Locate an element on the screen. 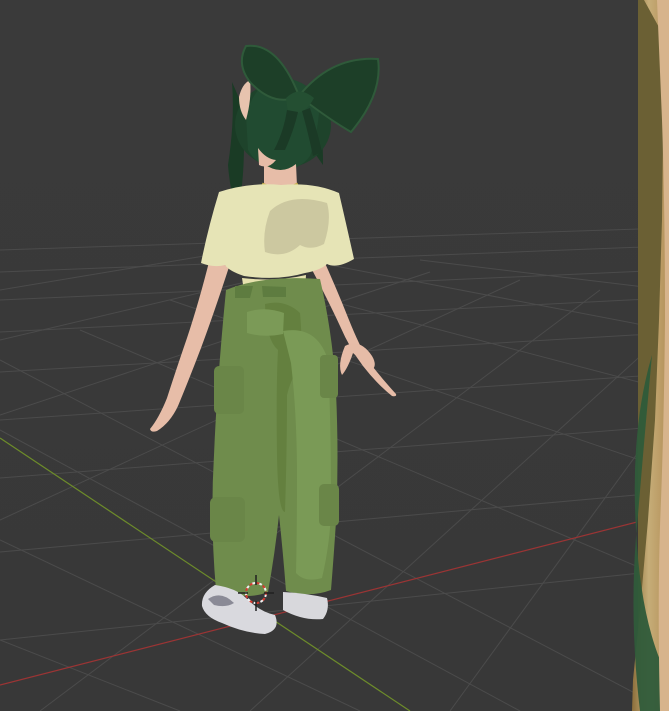 The image size is (669, 711). left-cargo-pocket is located at coordinates (229, 390).